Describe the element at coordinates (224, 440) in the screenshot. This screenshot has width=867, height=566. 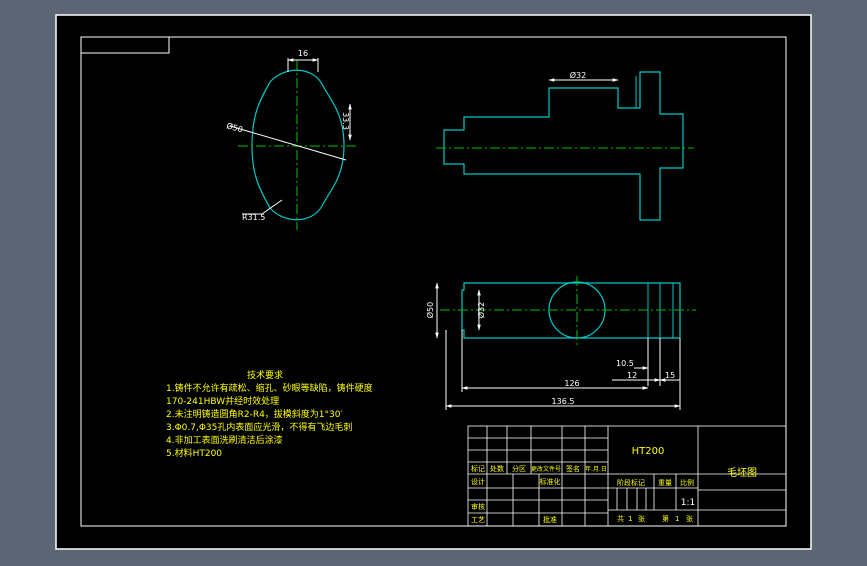
I see `note-line: 4.非加工表面洗刷清洁后涂漆` at that location.